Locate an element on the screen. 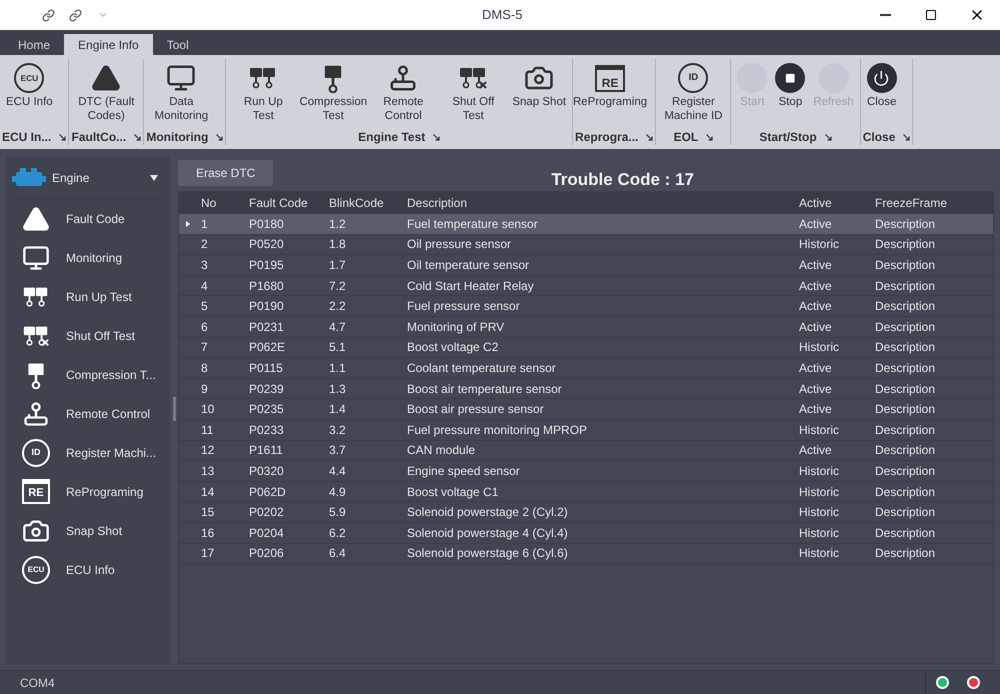 This screenshot has height=694, width=1000. ribbon-button: Run Up Test is located at coordinates (263, 94).